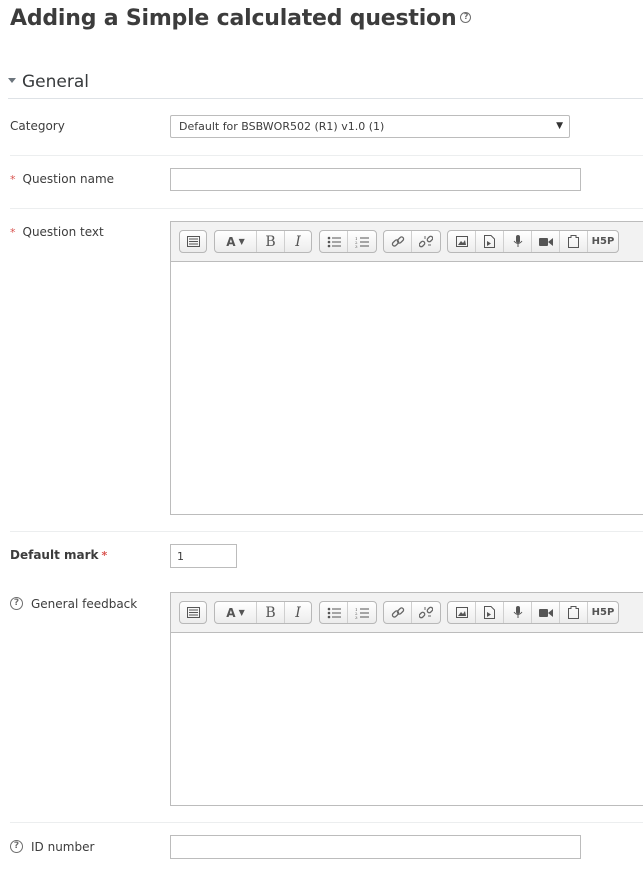 This screenshot has width=643, height=872. What do you see at coordinates (73, 604) in the screenshot?
I see `general-feedback-label: ? General feedback` at bounding box center [73, 604].